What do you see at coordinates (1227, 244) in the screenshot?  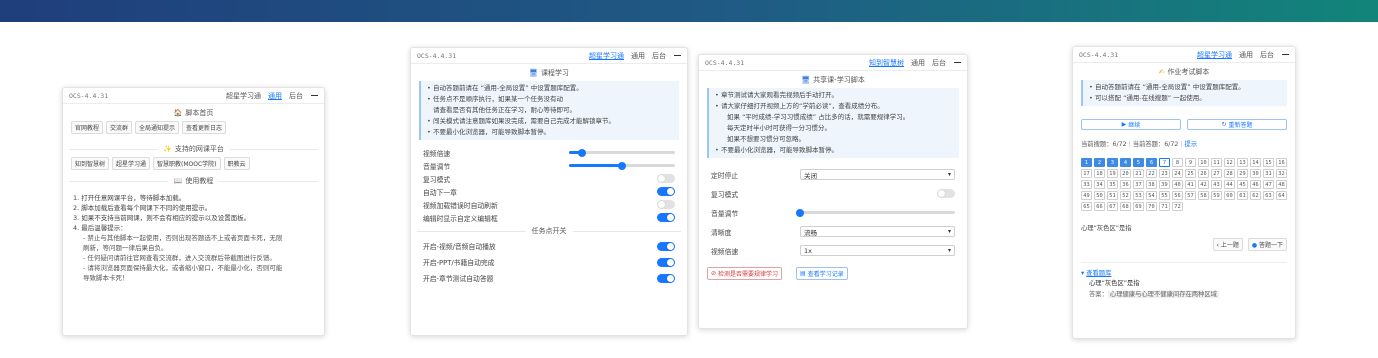 I see `prev-question-button: ‹ 上一题` at bounding box center [1227, 244].